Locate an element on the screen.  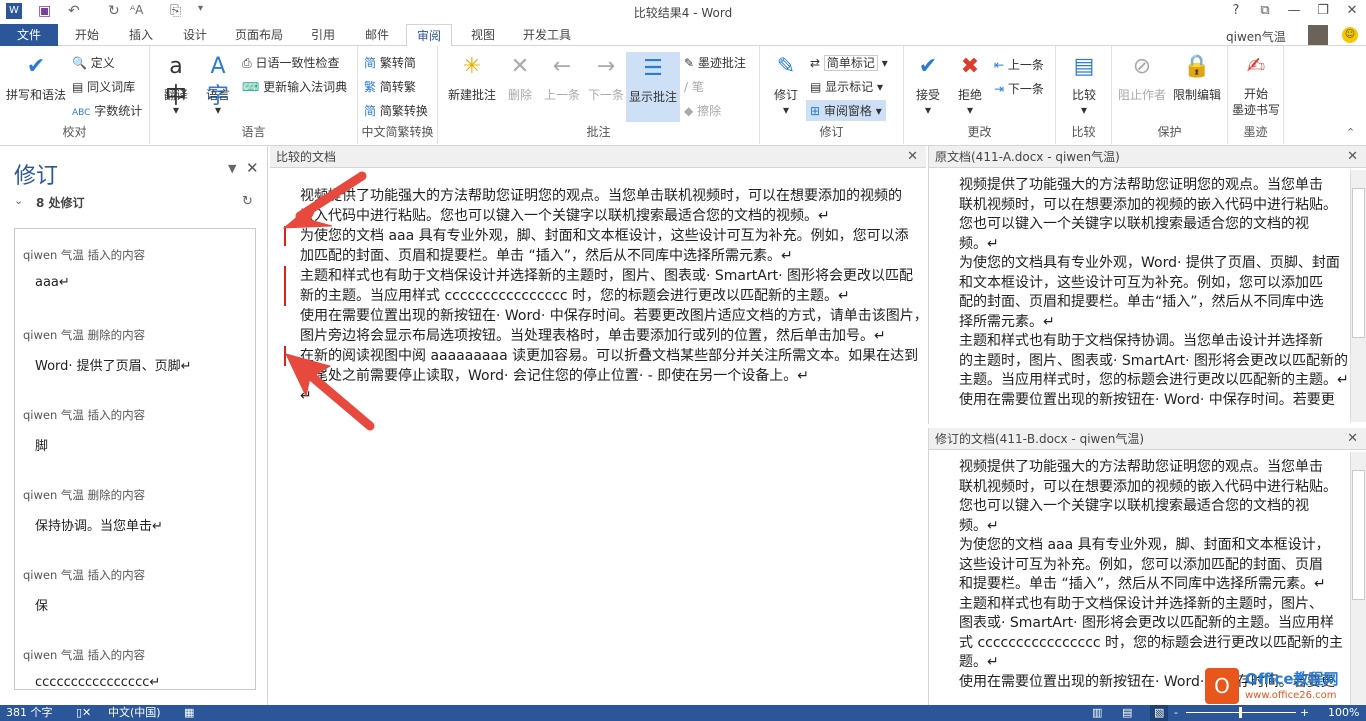
revision-item: qiwen 气温 插入的内容保 is located at coordinates (135, 589).